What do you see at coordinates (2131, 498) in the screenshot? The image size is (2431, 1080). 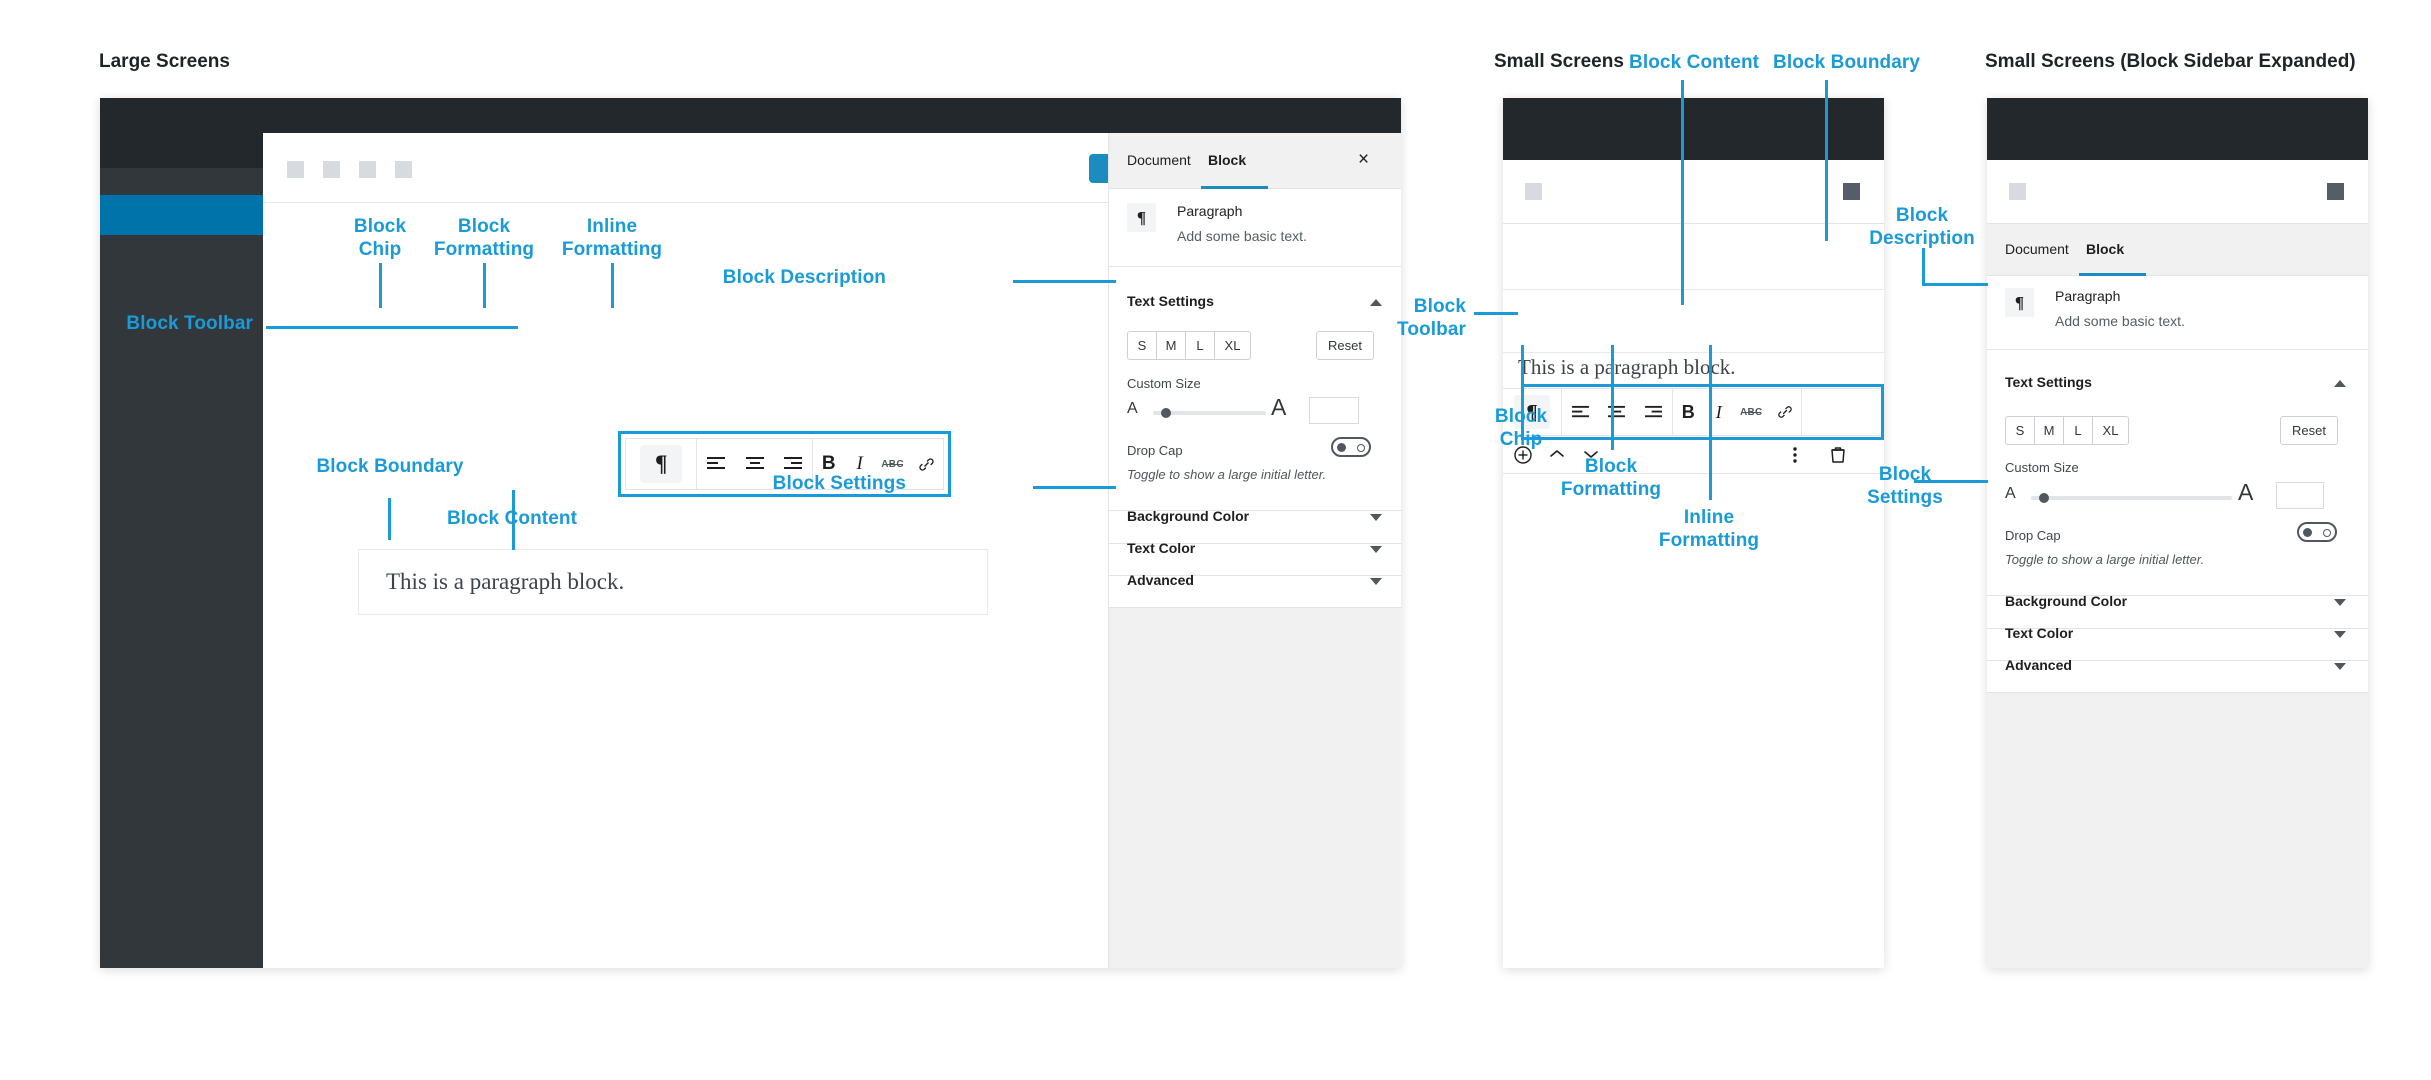 I see `font-size-slider-track` at bounding box center [2131, 498].